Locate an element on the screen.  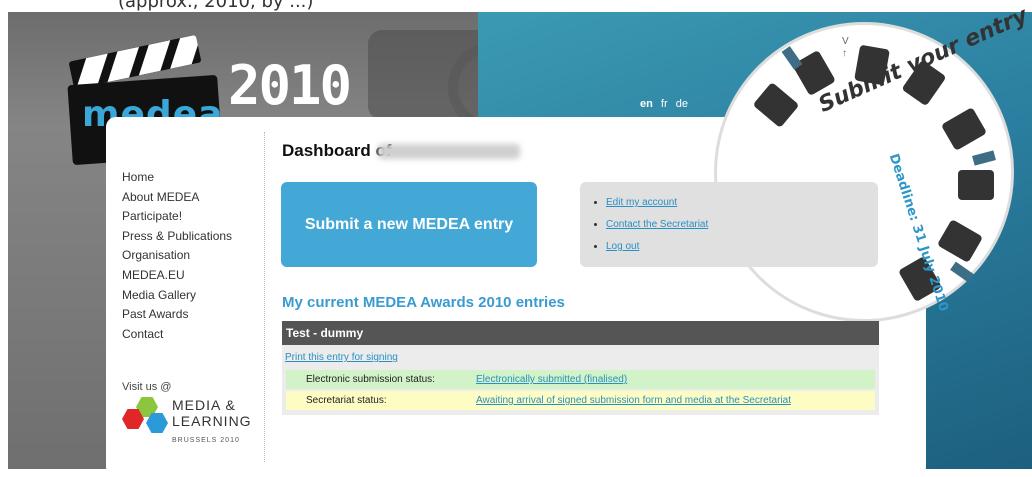
nav-organisation: Organisation is located at coordinates (177, 256).